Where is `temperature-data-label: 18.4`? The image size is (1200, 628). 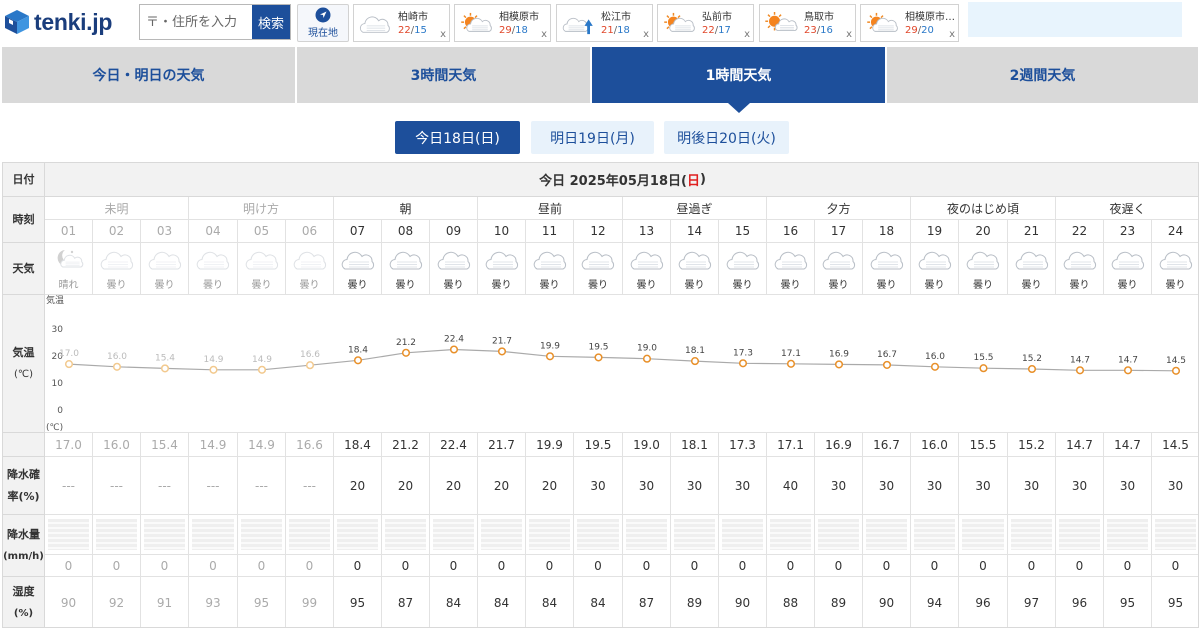 temperature-data-label: 18.4 is located at coordinates (358, 350).